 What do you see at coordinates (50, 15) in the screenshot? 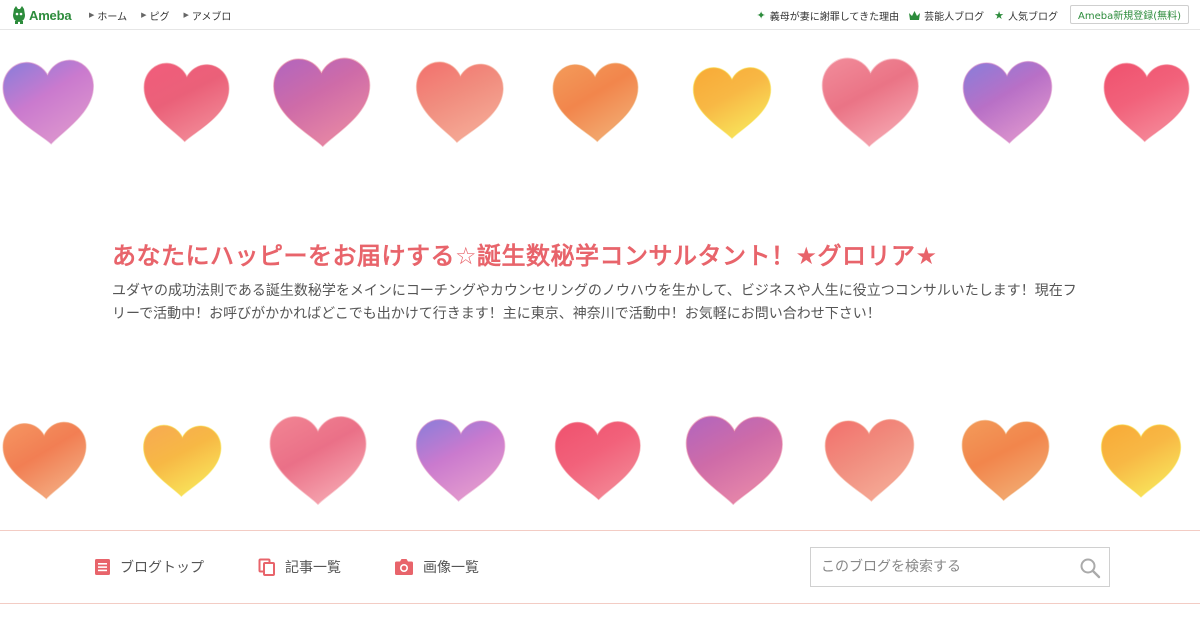
I see `logo-text: Ameba` at bounding box center [50, 15].